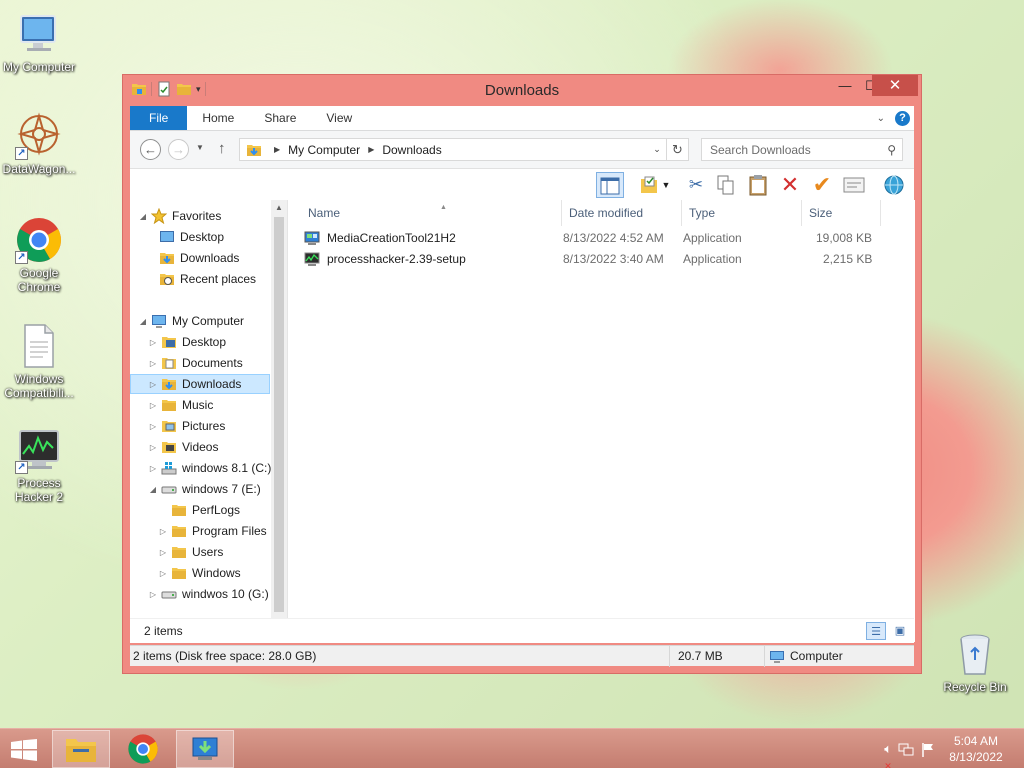 This screenshot has height=768, width=1024. What do you see at coordinates (229, 531) in the screenshot?
I see `tree-label: Program Files` at bounding box center [229, 531].